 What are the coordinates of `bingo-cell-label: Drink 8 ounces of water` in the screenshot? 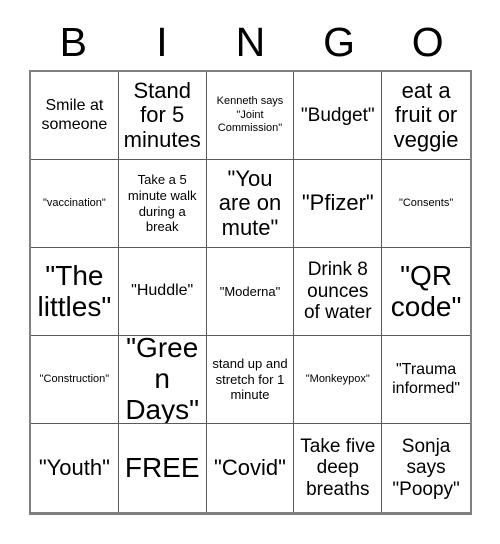 It's located at (337, 291).